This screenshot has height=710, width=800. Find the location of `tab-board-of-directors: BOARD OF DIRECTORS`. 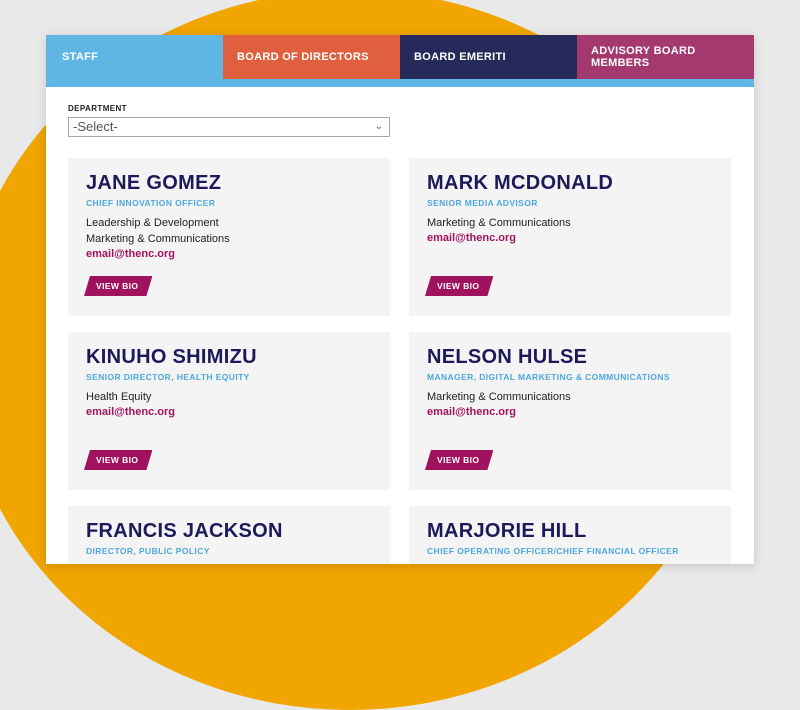

tab-board-of-directors: BOARD OF DIRECTORS is located at coordinates (311, 57).